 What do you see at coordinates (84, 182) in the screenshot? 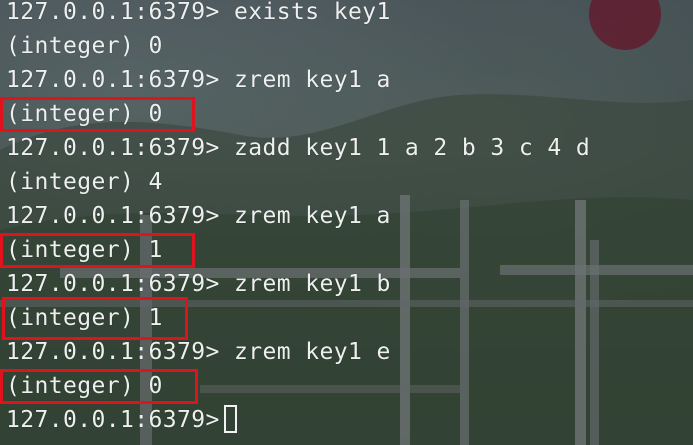
I see `terminal-output: (integer) 4` at bounding box center [84, 182].